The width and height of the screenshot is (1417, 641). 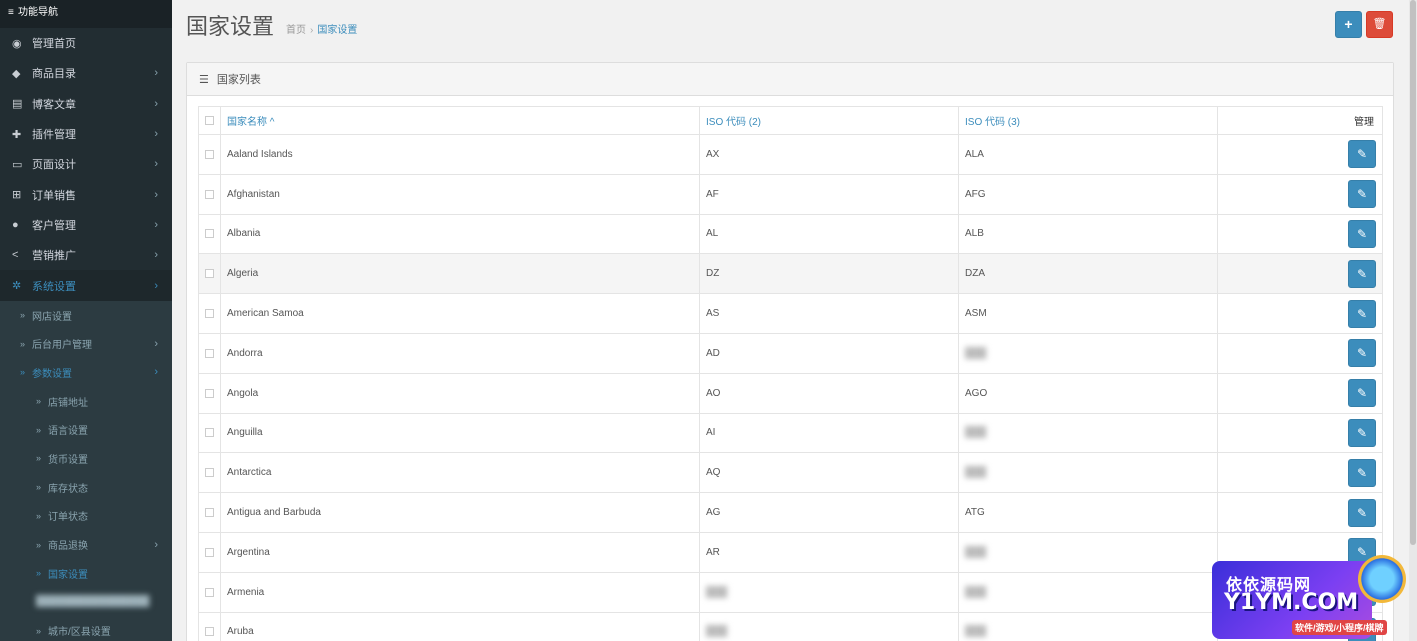 I want to click on column-header-iso3: ISO 代码 (3), so click(x=1088, y=120).